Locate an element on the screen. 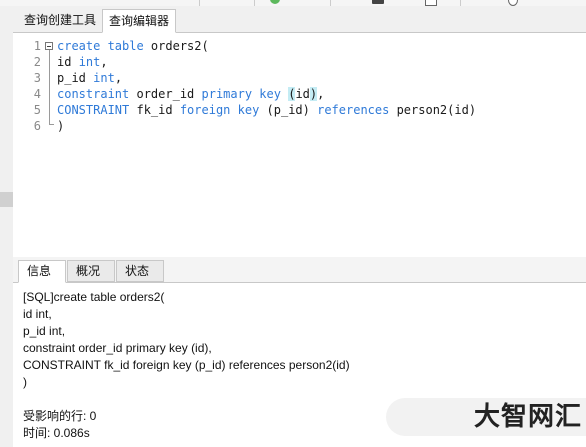  message-line: 时间: 0.086s is located at coordinates (56, 433).